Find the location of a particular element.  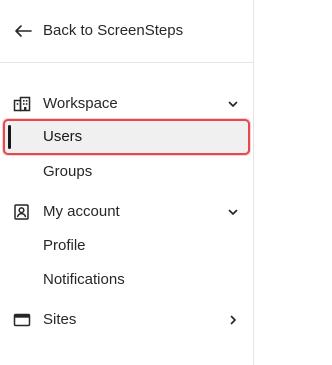

sidebar-item-profile: Profile is located at coordinates (127, 246).